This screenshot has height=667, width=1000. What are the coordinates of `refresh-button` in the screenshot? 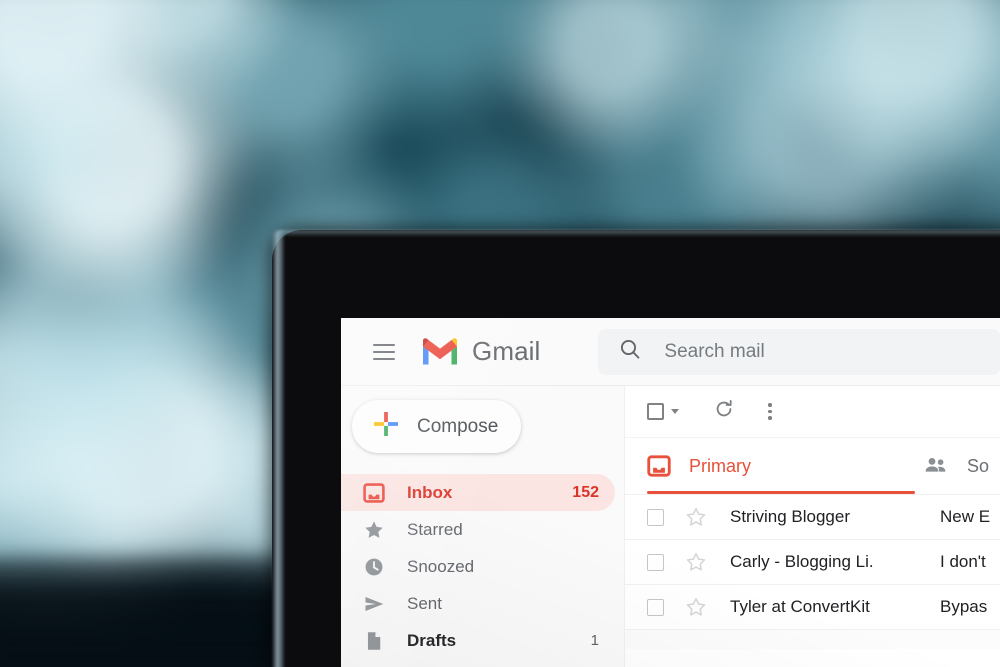 It's located at (724, 411).